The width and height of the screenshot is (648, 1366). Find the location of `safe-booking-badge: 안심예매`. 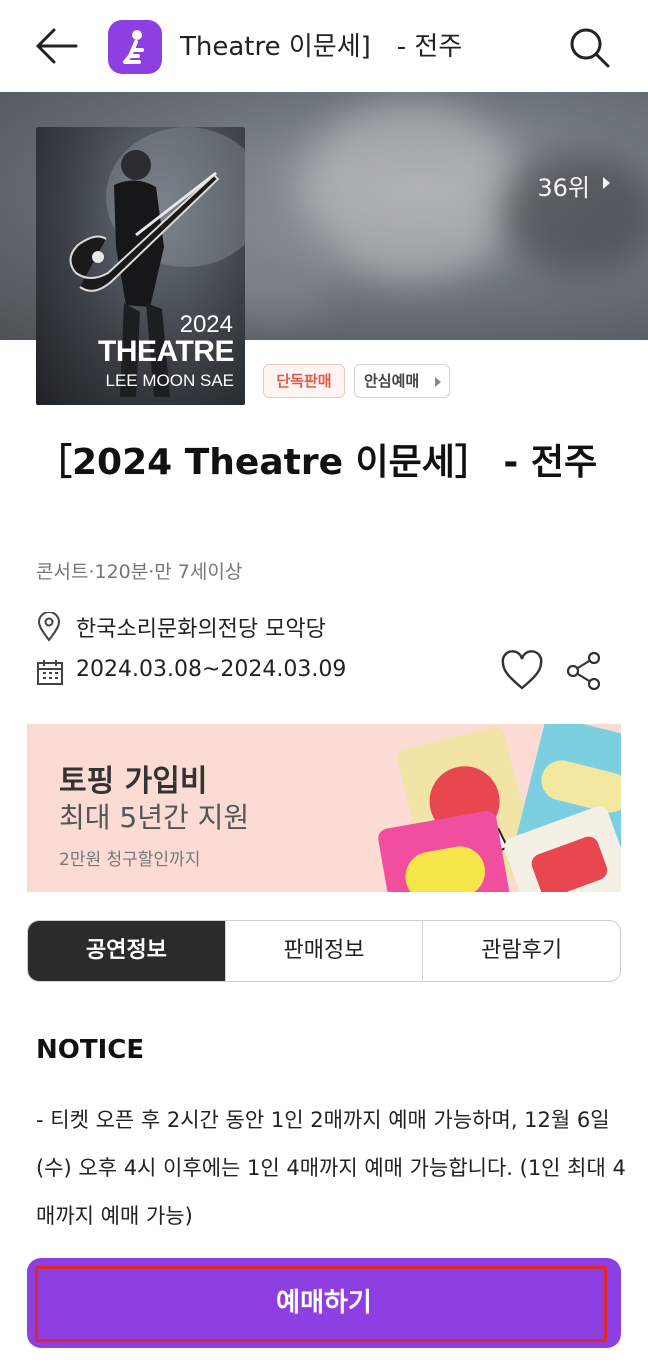

safe-booking-badge: 안심예매 is located at coordinates (402, 381).